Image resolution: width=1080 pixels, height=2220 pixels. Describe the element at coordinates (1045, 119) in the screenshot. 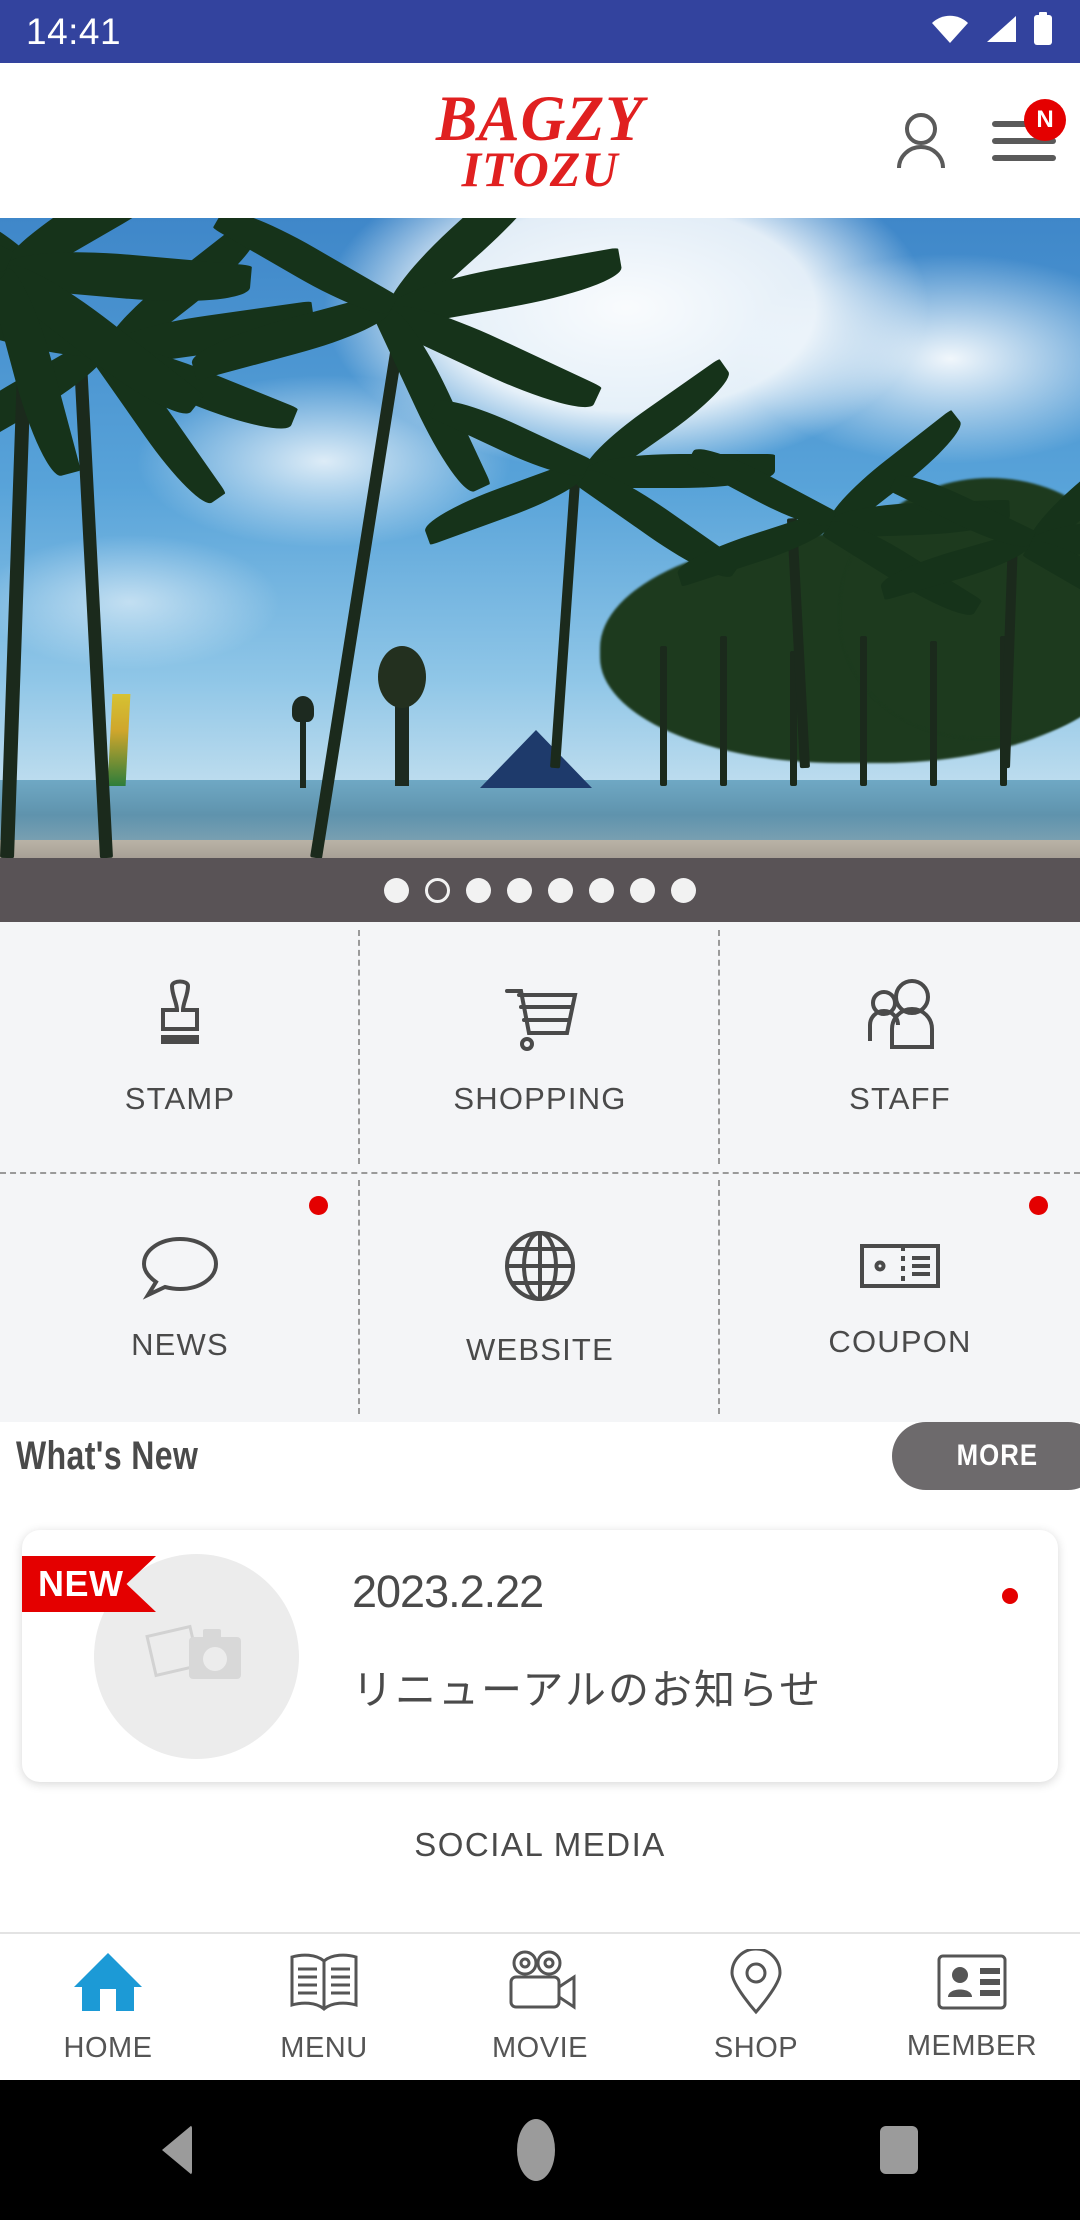

I see `menu-new-badge: N` at that location.